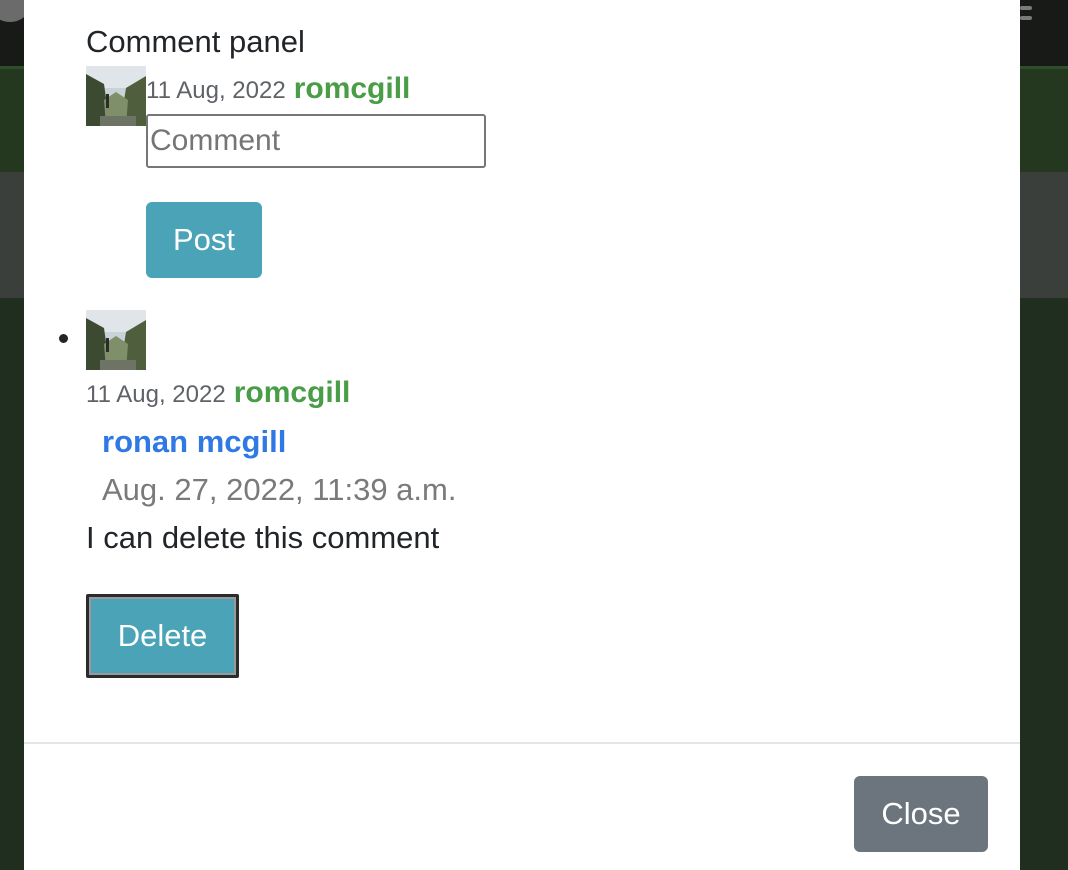  I want to click on hamburger-menu-icon, so click(1026, 16).